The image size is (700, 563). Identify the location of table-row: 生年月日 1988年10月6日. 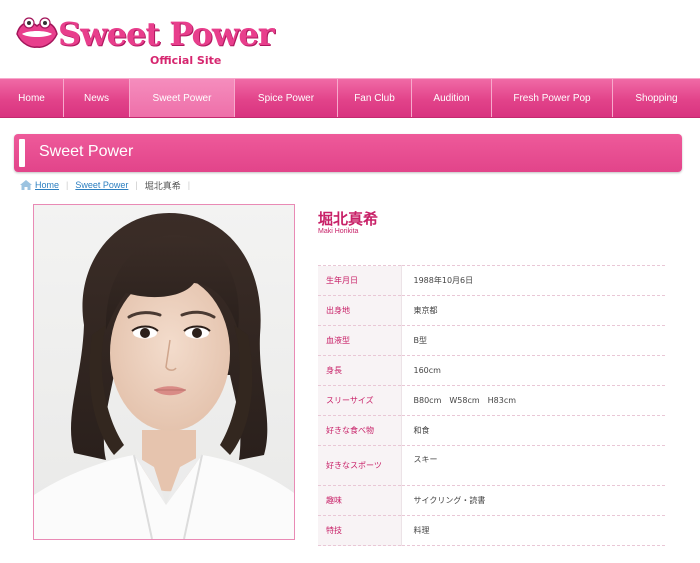
(491, 280).